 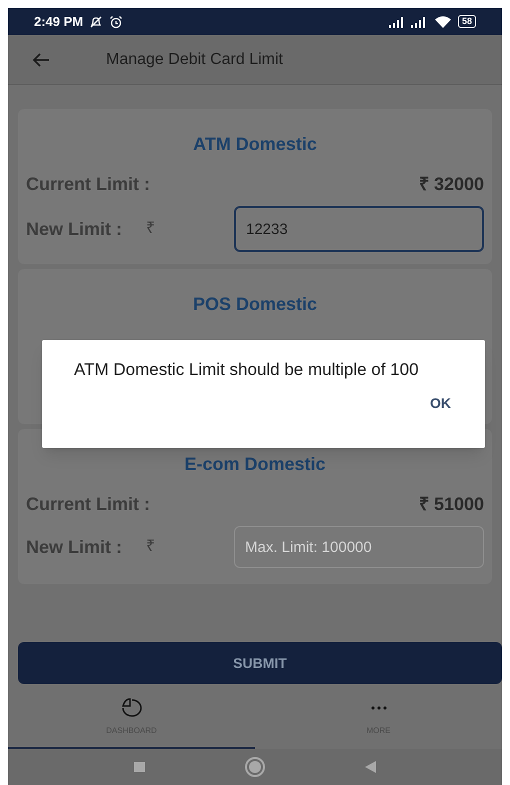 What do you see at coordinates (41, 59) in the screenshot?
I see `back-arrow-icon` at bounding box center [41, 59].